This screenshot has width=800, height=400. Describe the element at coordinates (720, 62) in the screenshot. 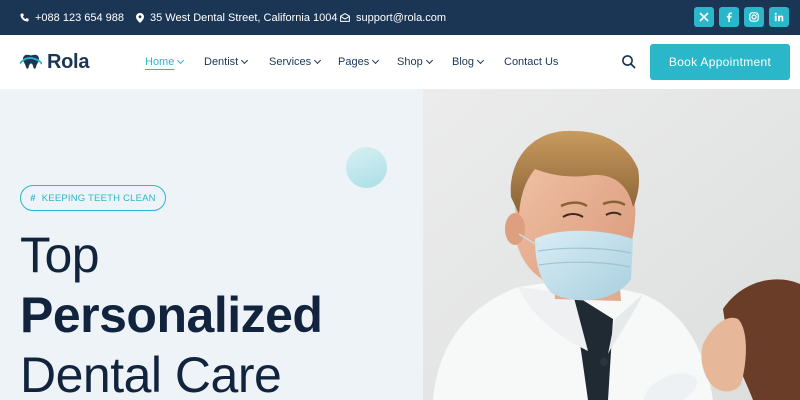

I see `book-appointment-button: Book Appointment` at that location.